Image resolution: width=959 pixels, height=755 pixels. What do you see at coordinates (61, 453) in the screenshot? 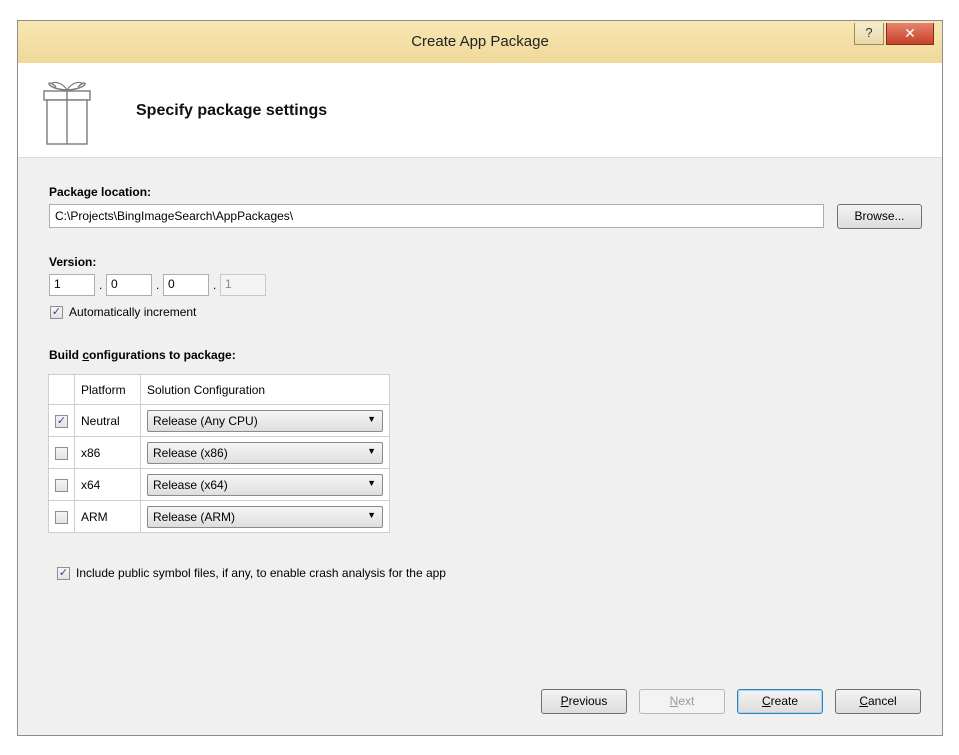
I see `platform-checkbox-x86` at bounding box center [61, 453].